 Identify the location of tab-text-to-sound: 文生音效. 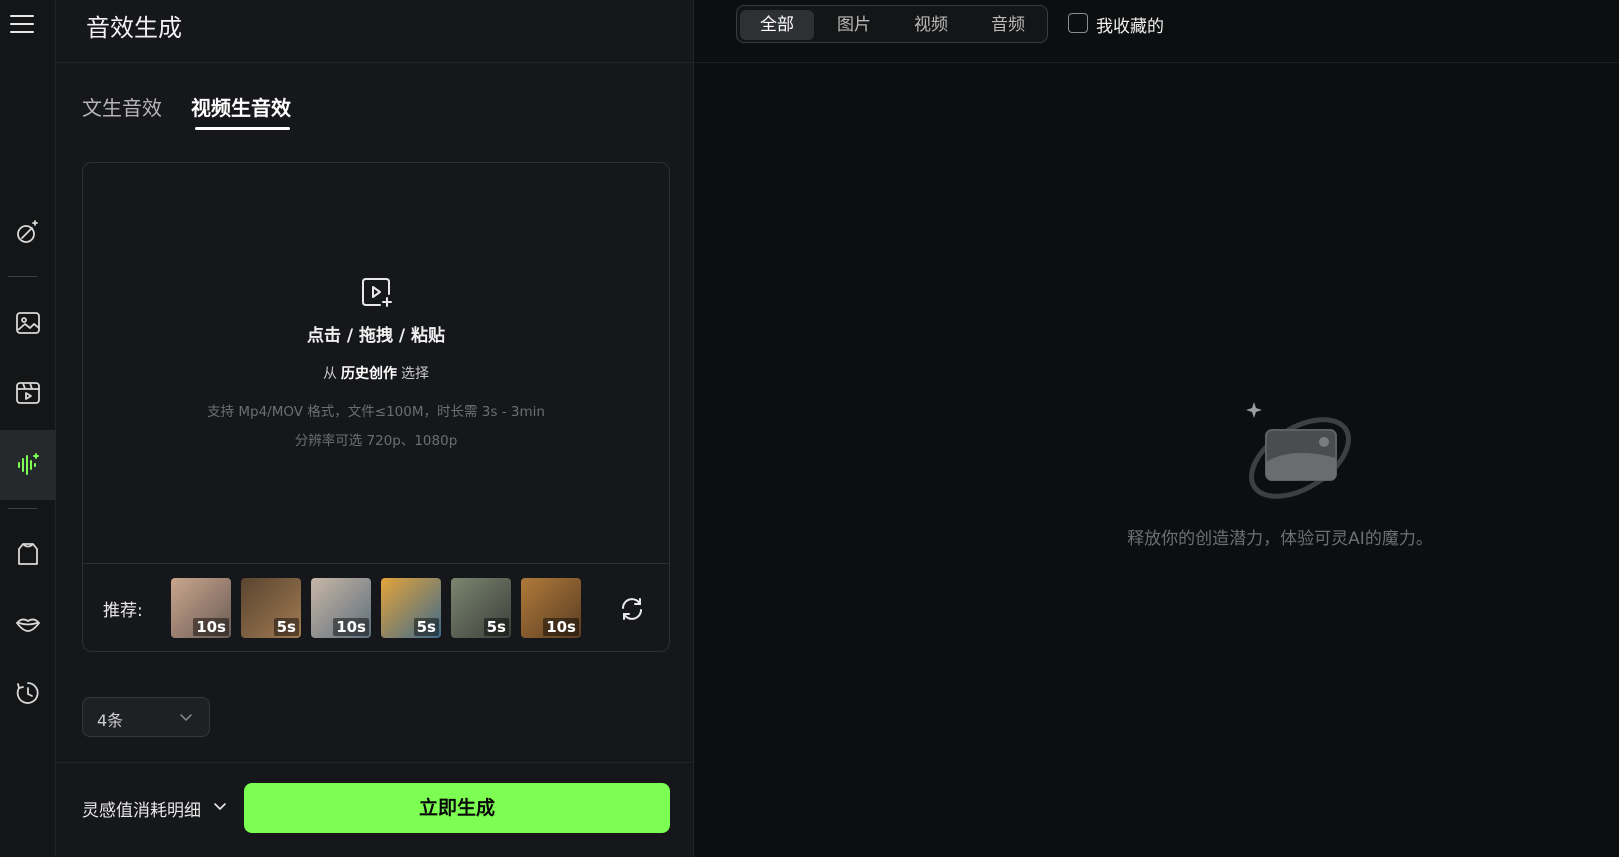
(122, 106).